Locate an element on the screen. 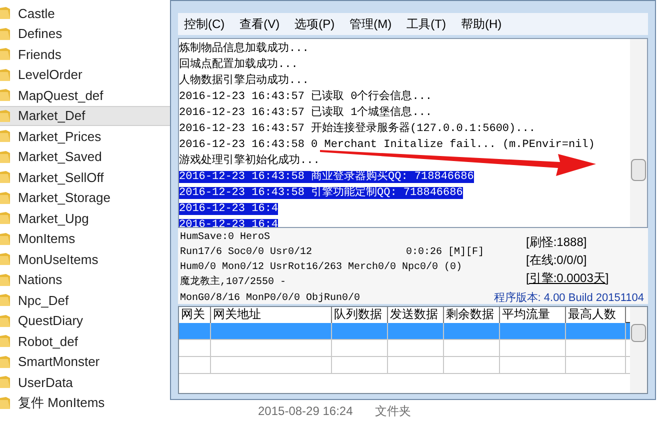 Image resolution: width=661 pixels, height=424 pixels. column-header: 发送数据 is located at coordinates (416, 315).